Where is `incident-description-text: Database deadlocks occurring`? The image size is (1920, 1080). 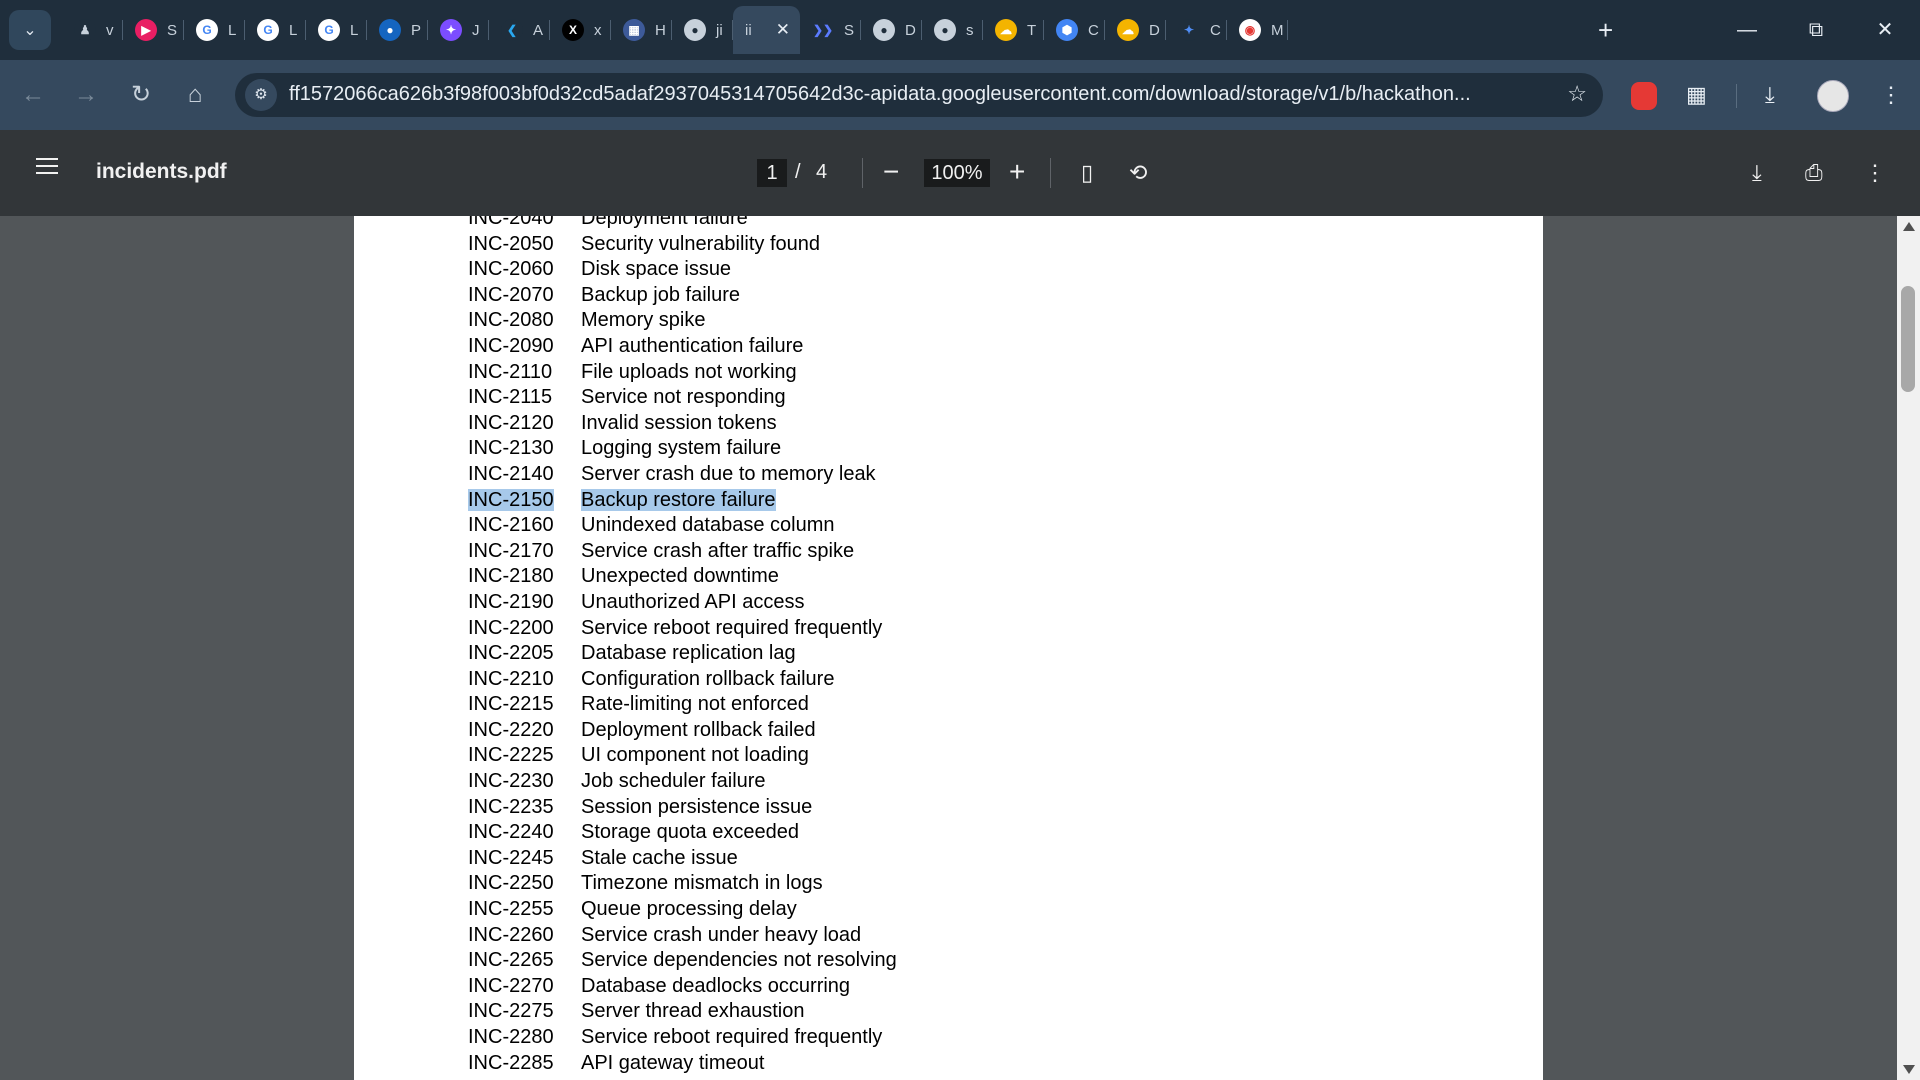
incident-description-text: Database deadlocks occurring is located at coordinates (716, 985).